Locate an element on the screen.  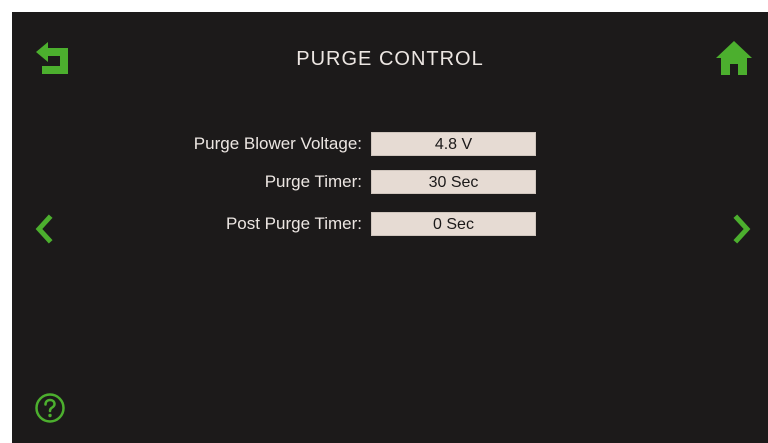
home-icon is located at coordinates (734, 58).